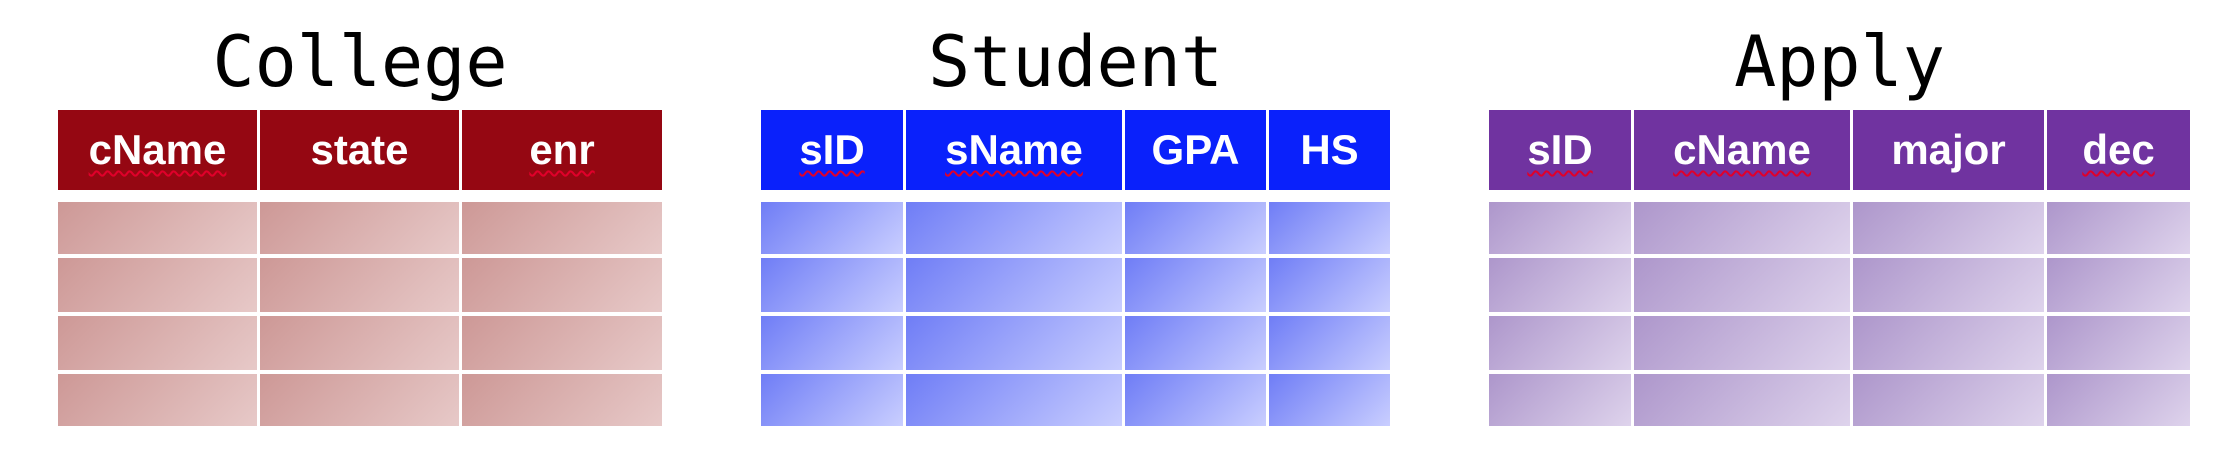 The width and height of the screenshot is (2222, 458). I want to click on column-header-state: state, so click(359, 150).